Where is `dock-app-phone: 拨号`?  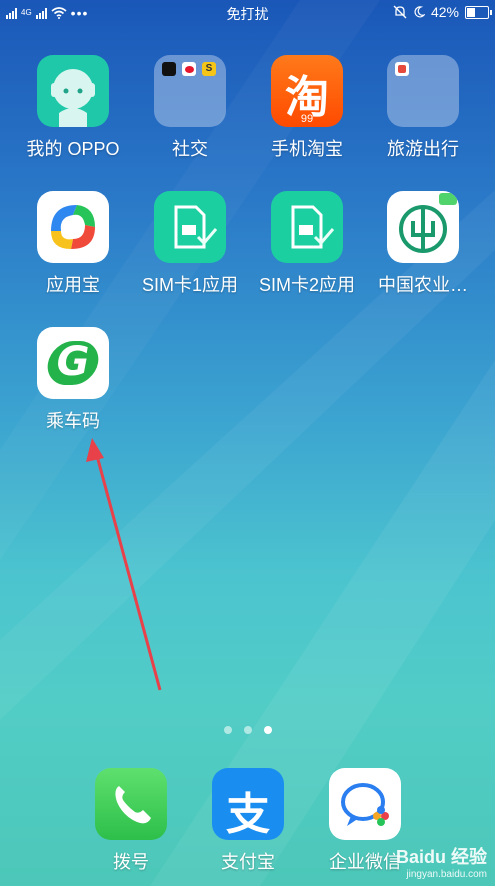 dock-app-phone: 拨号 is located at coordinates (131, 821).